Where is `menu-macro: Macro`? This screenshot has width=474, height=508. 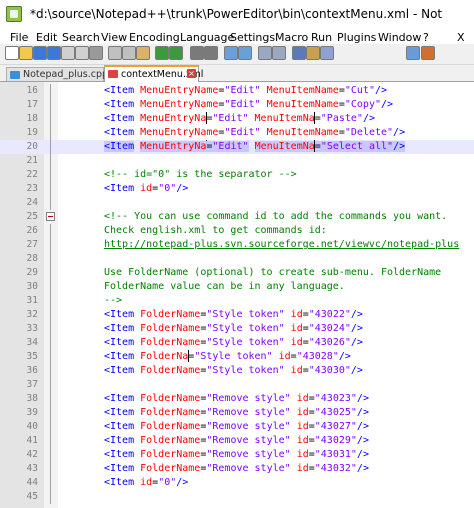 menu-macro: Macro is located at coordinates (291, 37).